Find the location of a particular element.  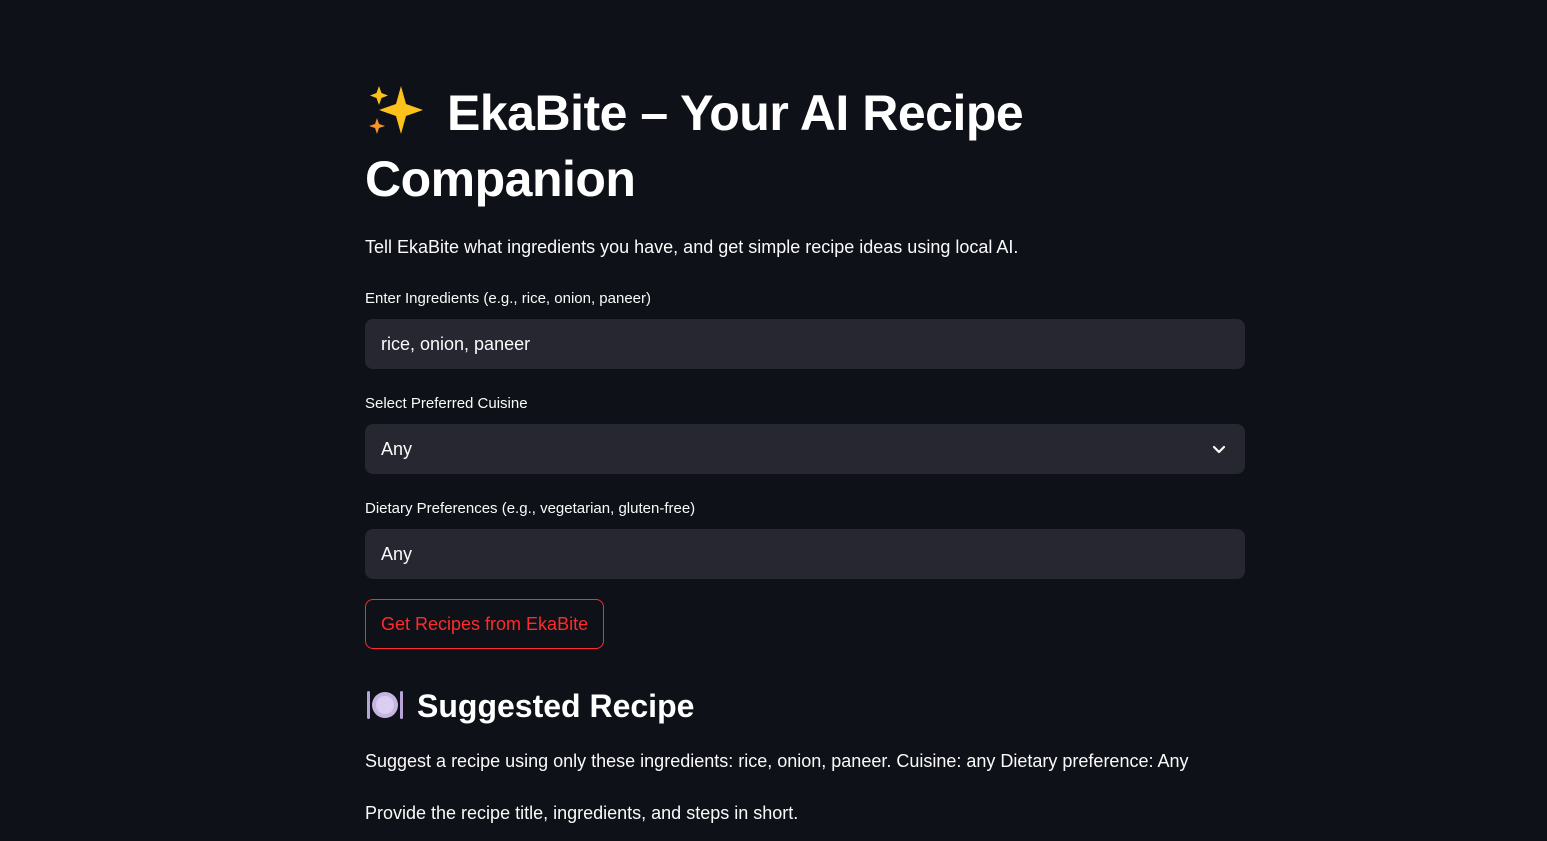

chevron-down-icon is located at coordinates (1219, 449).